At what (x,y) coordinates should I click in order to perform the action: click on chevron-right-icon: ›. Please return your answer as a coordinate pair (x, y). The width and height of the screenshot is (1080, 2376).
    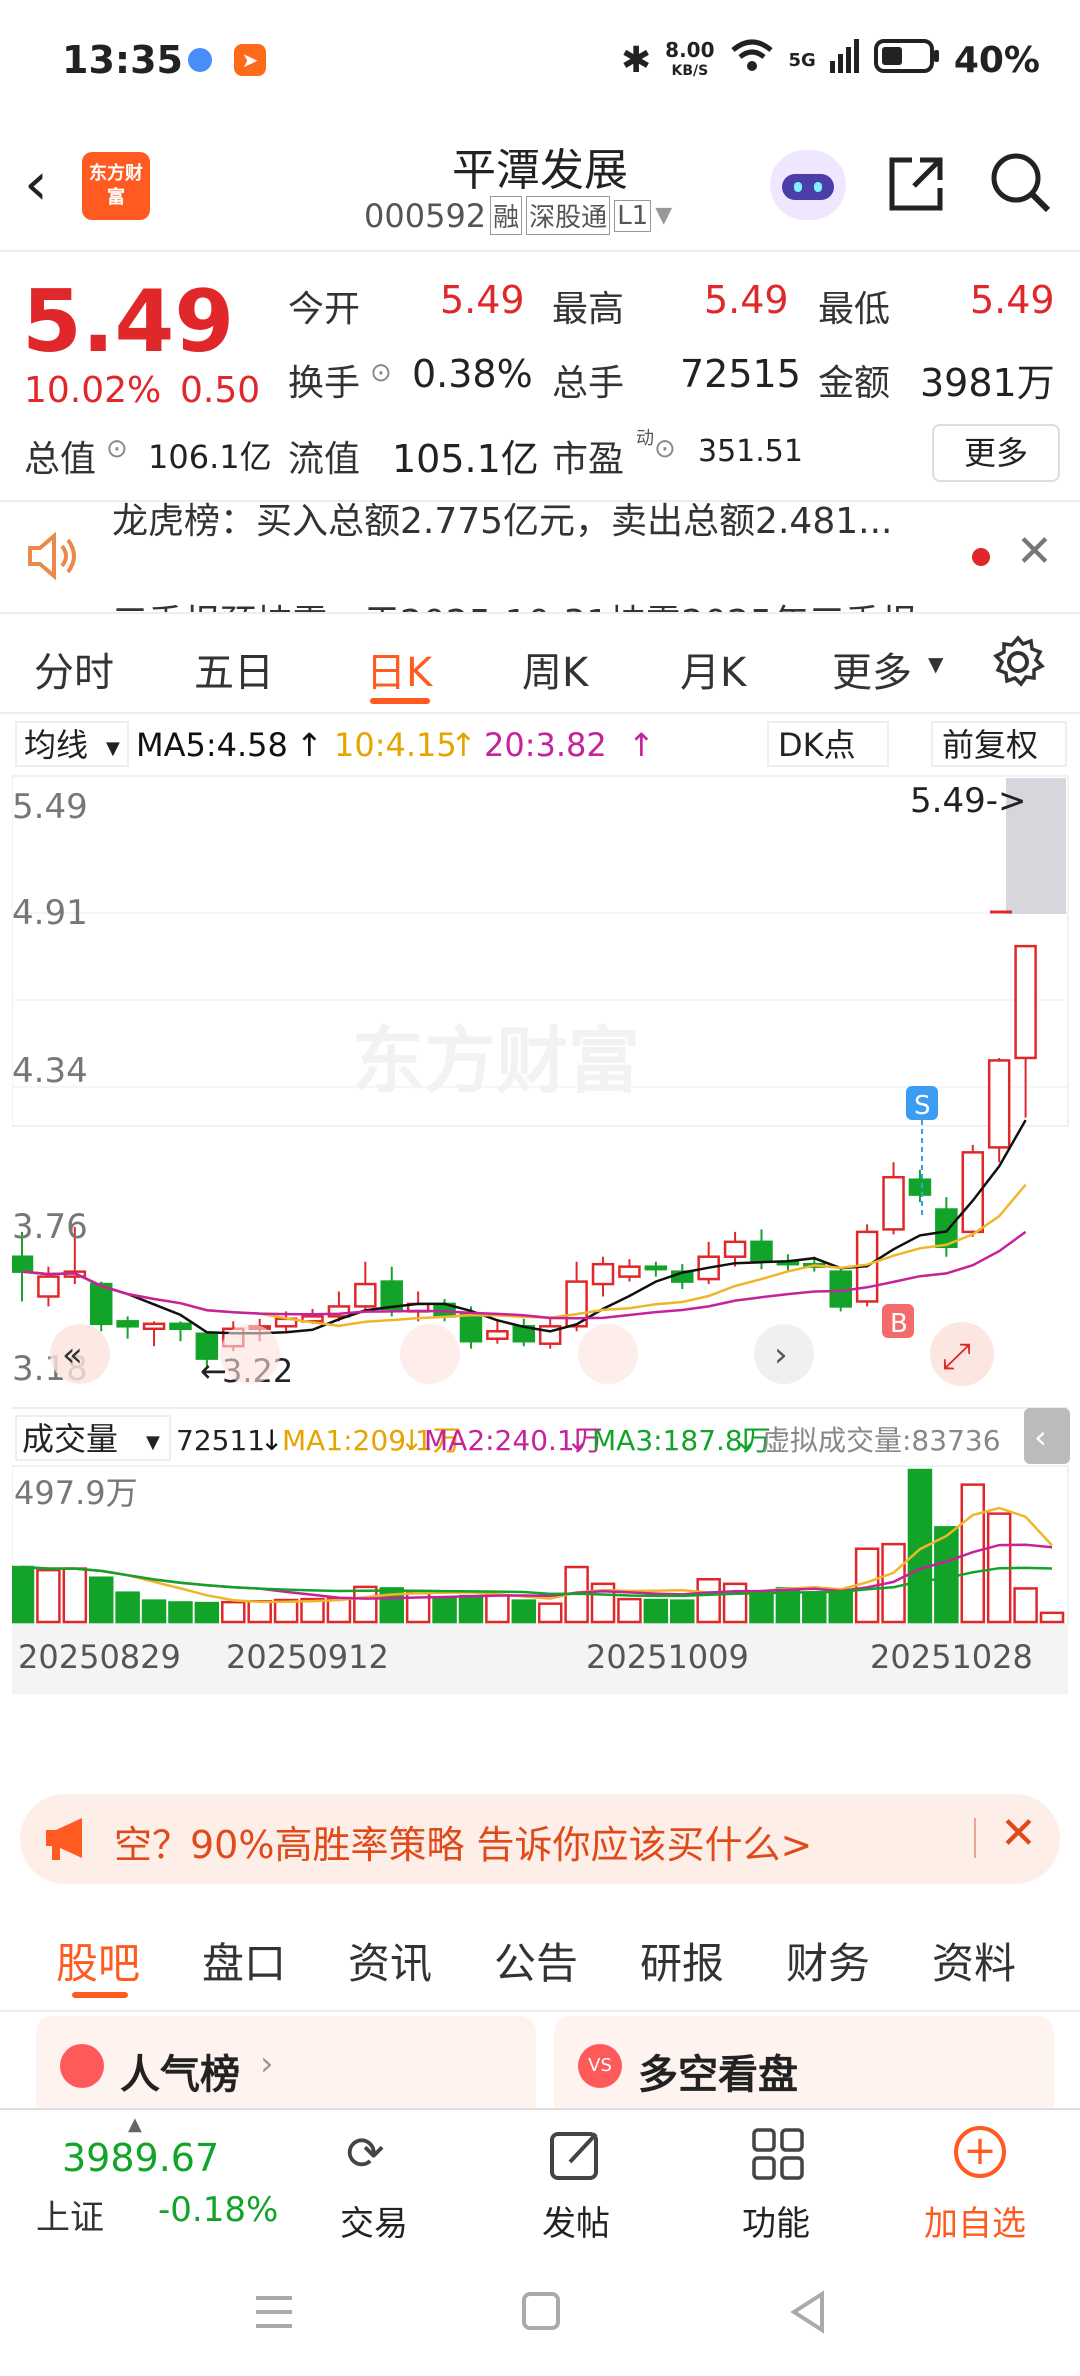
    Looking at the image, I should click on (267, 2064).